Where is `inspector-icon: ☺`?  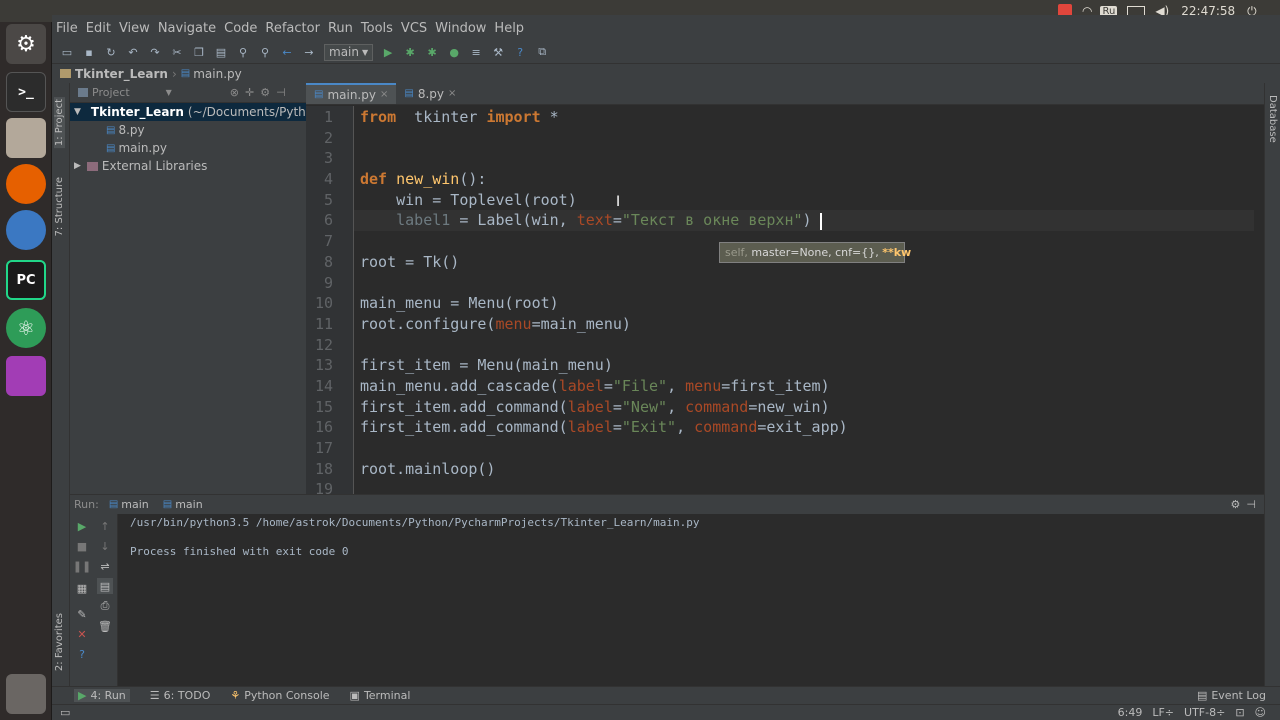 inspector-icon: ☺ is located at coordinates (1260, 712).